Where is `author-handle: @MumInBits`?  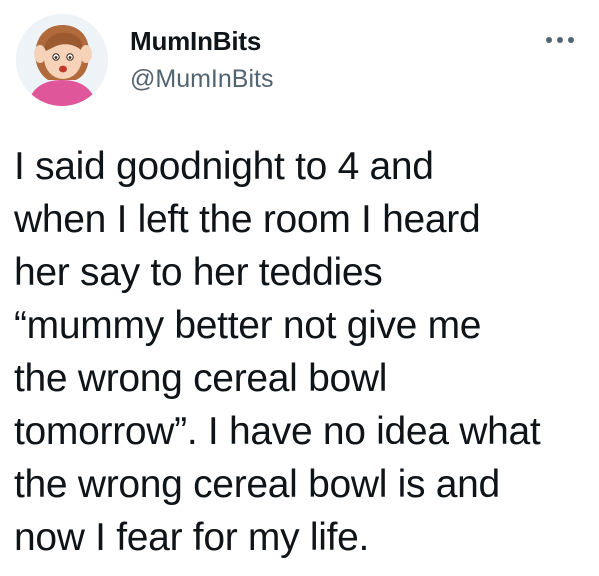 author-handle: @MumInBits is located at coordinates (201, 79).